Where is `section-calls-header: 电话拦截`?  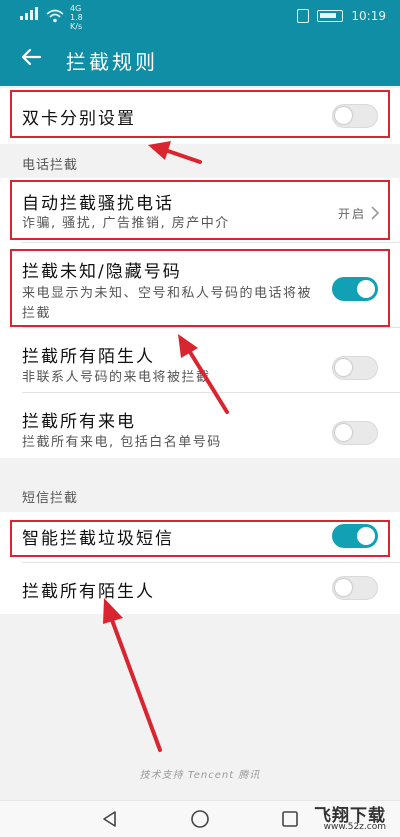 section-calls-header: 电话拦截 is located at coordinates (50, 165).